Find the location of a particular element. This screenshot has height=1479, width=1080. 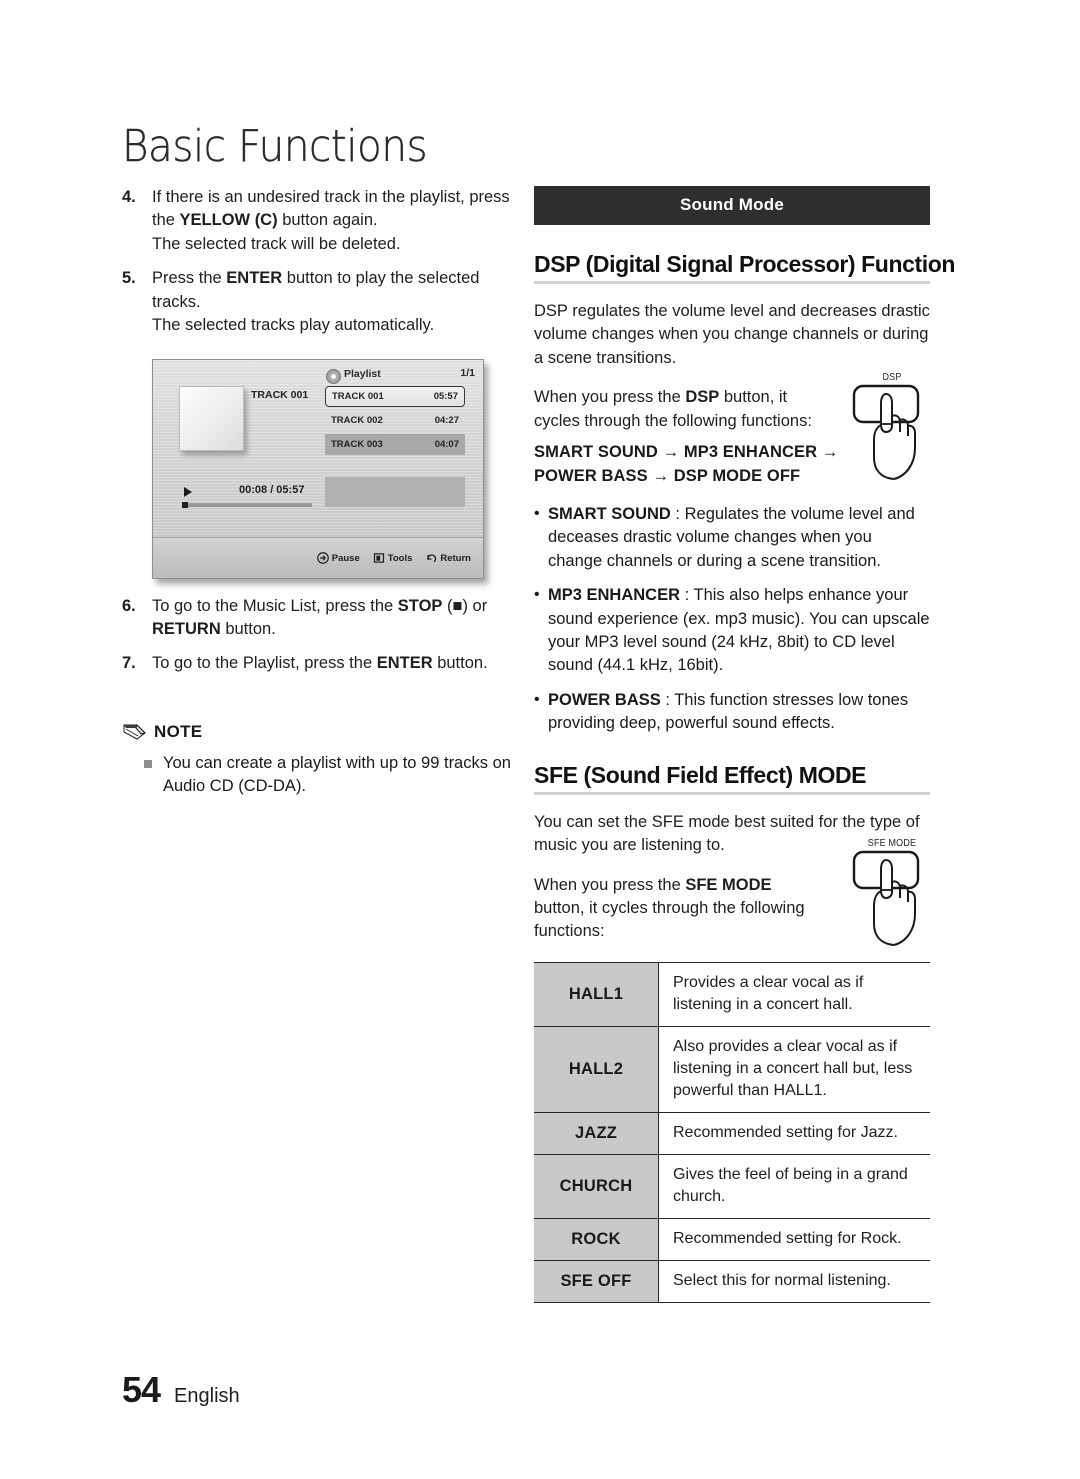

sfe-mode-name: SFE OFF is located at coordinates (596, 1281).